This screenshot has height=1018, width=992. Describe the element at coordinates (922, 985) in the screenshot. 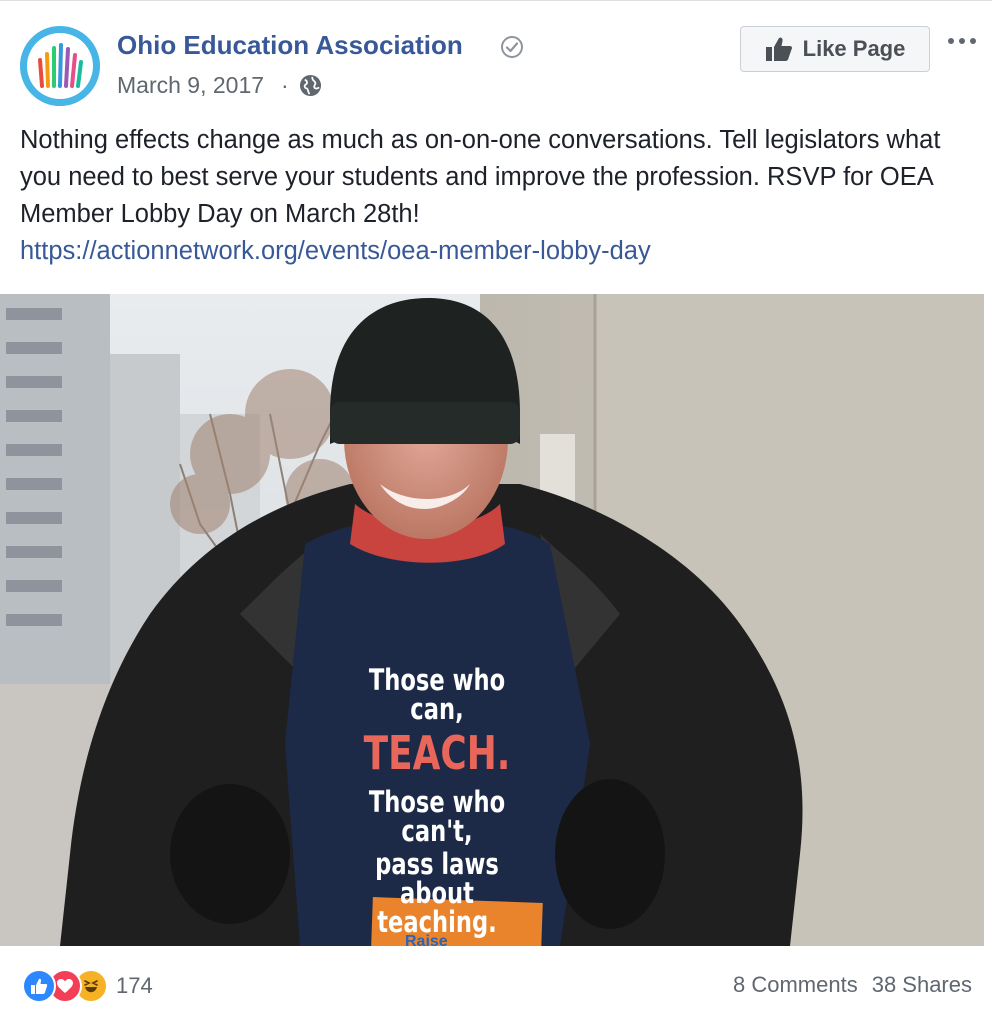

I see `shares-count-link: 38 Shares` at that location.